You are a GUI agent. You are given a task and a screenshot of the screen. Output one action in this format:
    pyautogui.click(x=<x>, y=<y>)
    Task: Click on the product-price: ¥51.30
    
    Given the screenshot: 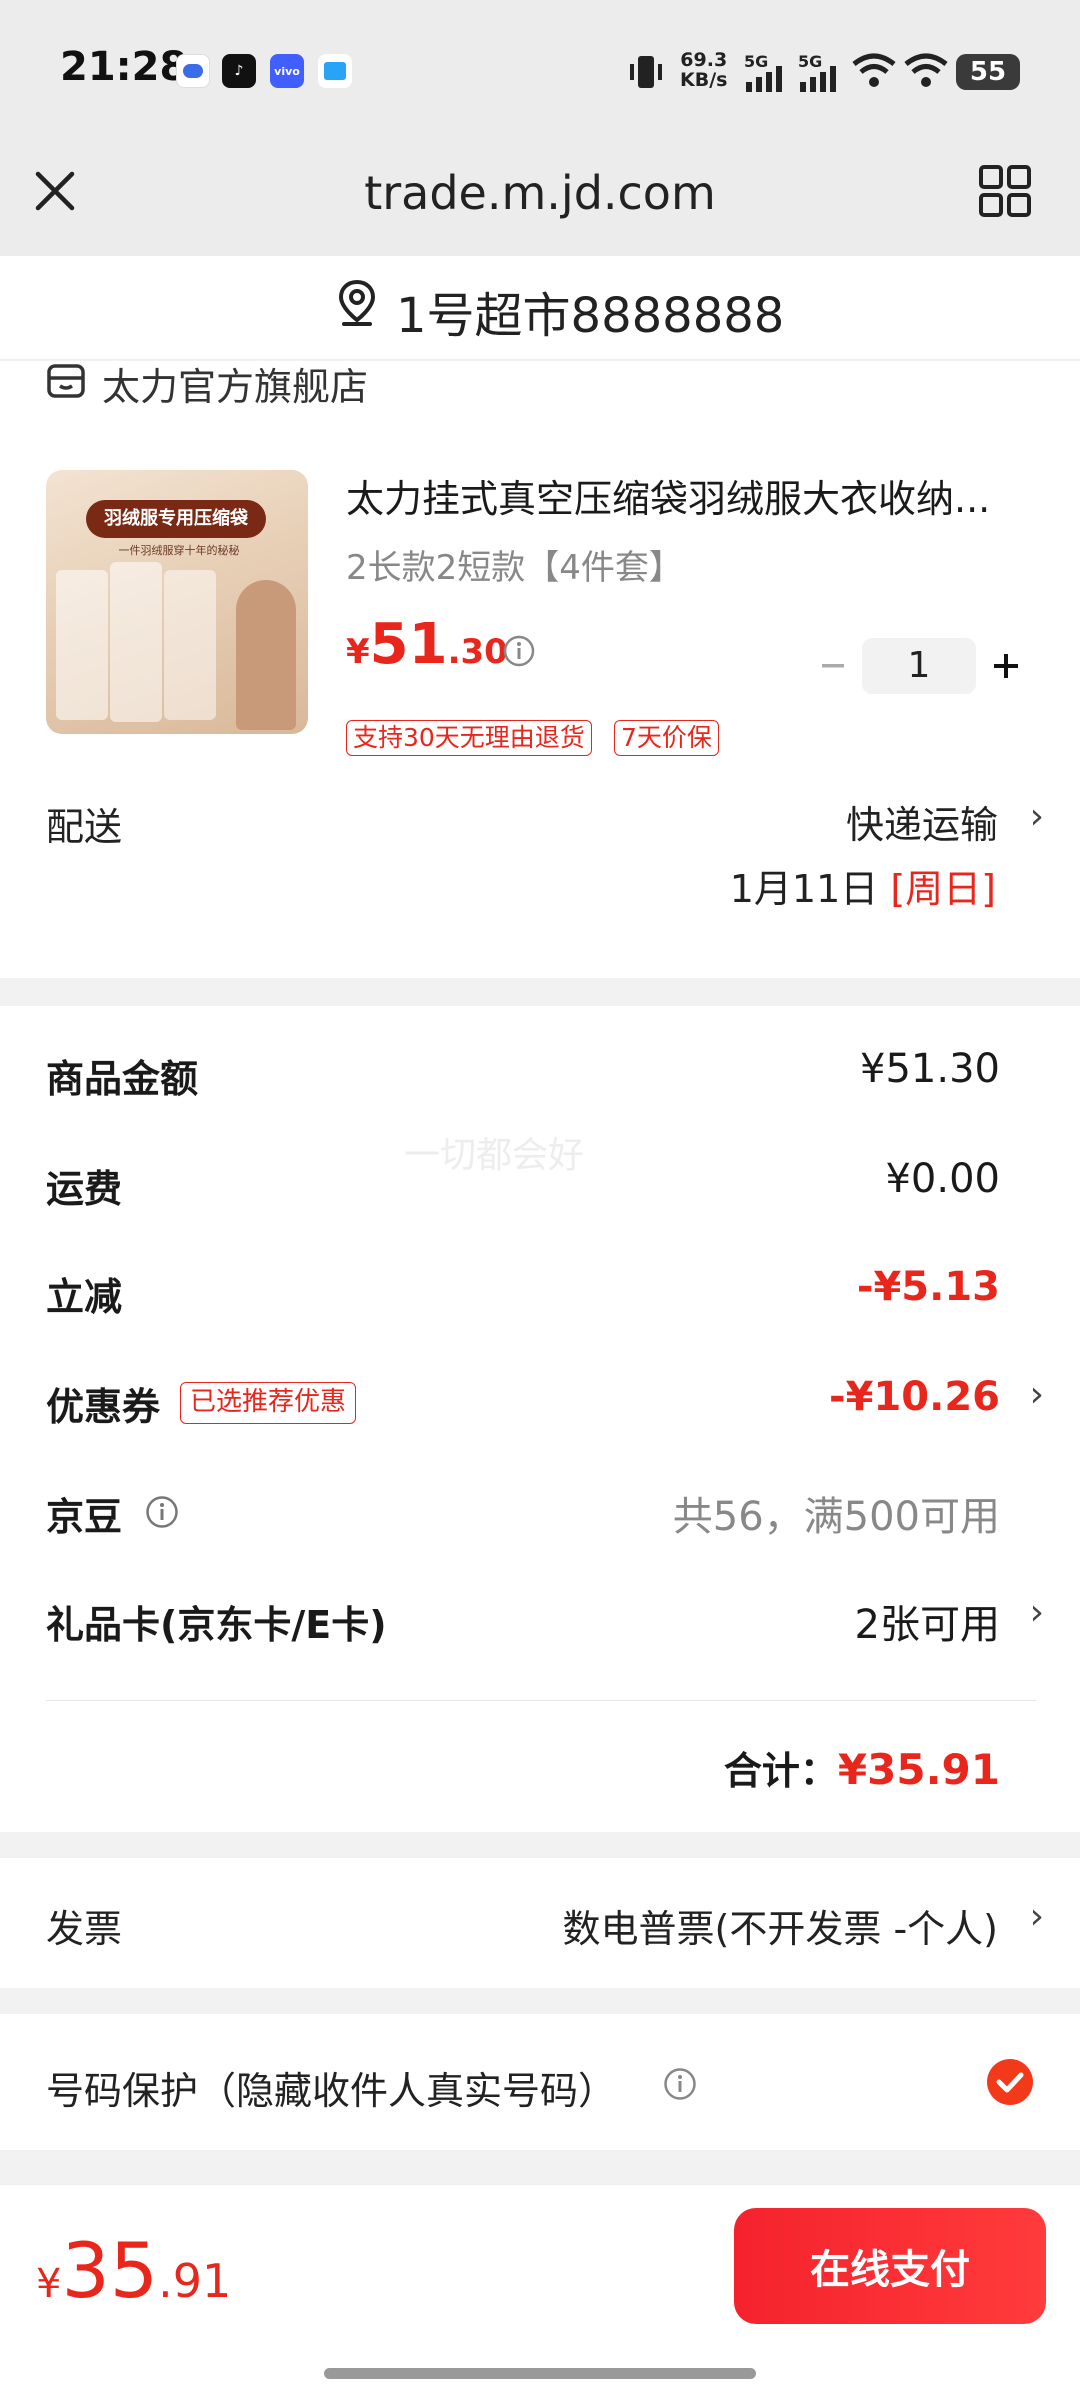 What is the action you would take?
    pyautogui.click(x=427, y=644)
    